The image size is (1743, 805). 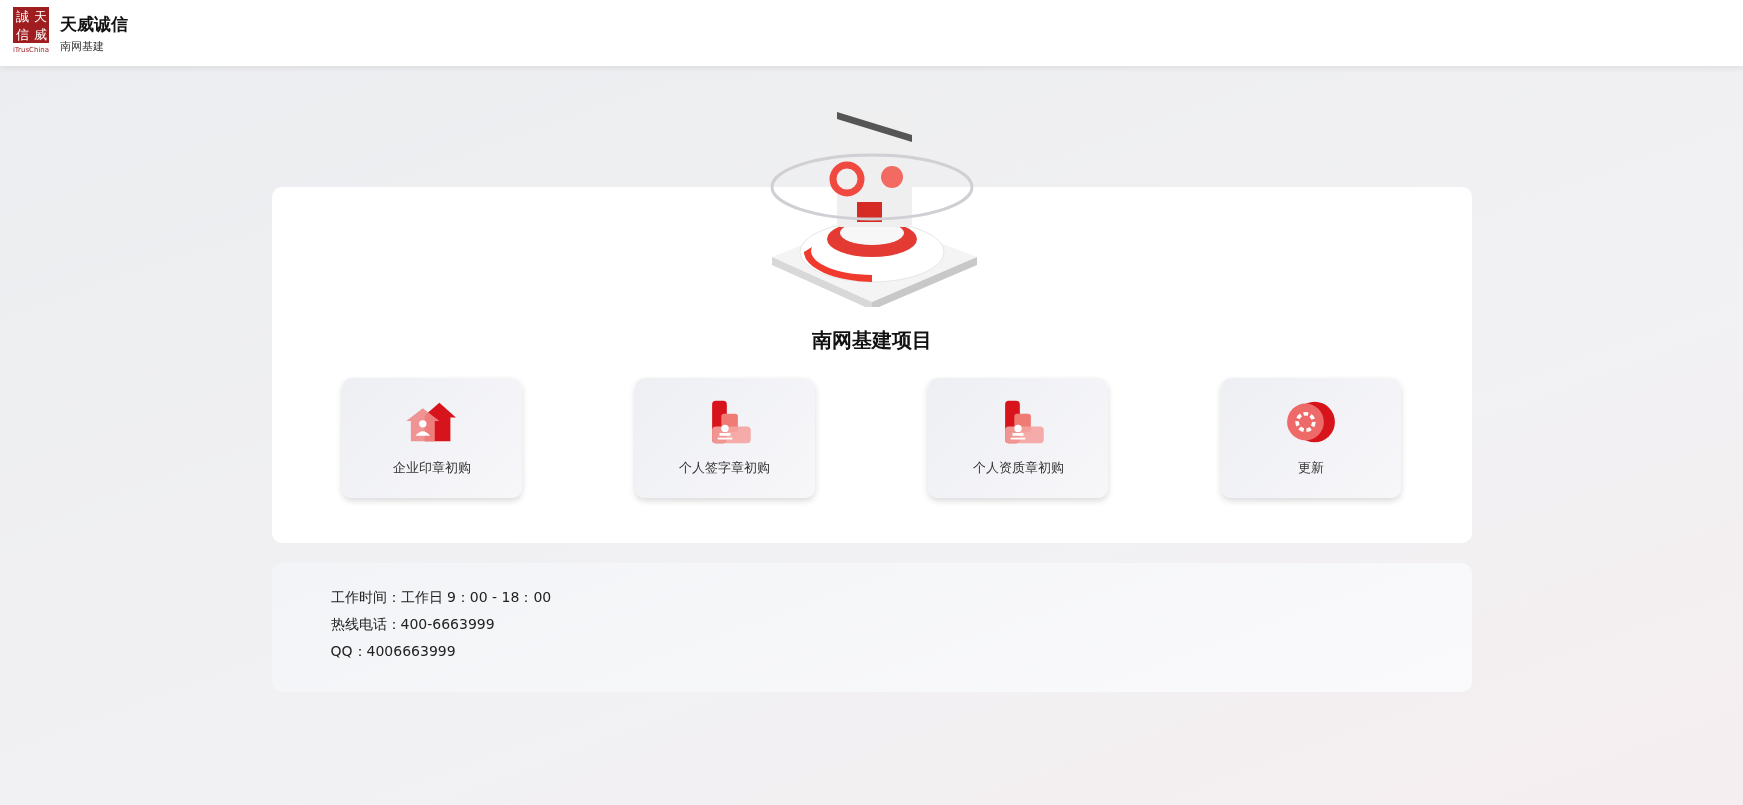 What do you see at coordinates (1311, 438) in the screenshot?
I see `menu-tile: 更新` at bounding box center [1311, 438].